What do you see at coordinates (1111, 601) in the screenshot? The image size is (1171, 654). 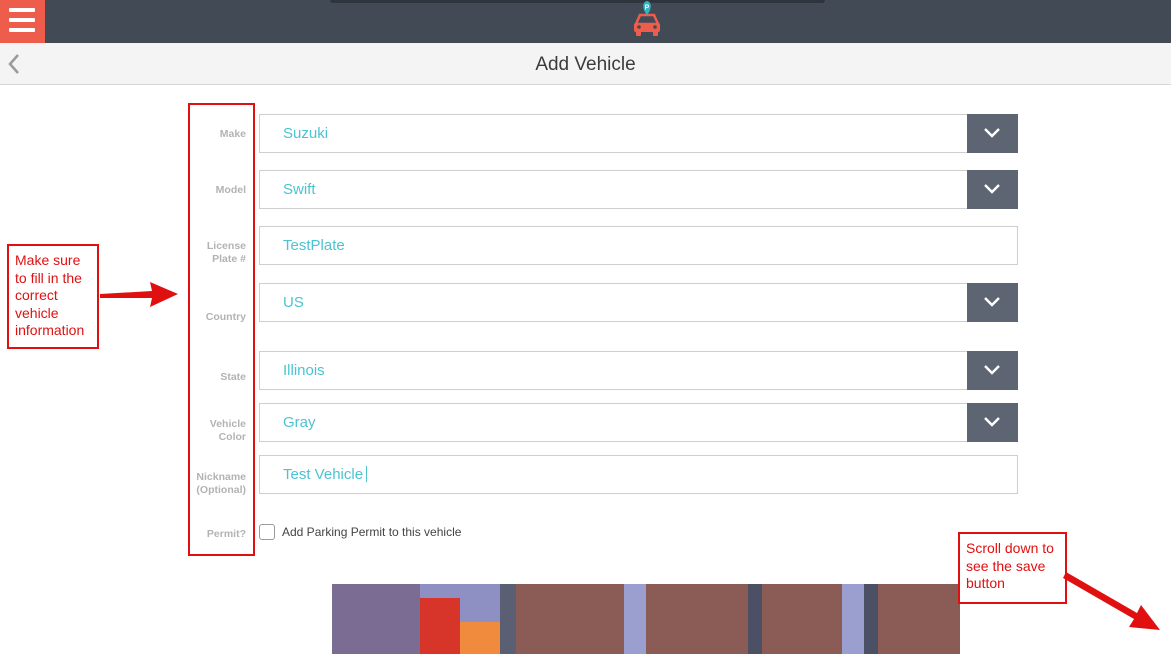 I see `arrow-down-right-icon` at bounding box center [1111, 601].